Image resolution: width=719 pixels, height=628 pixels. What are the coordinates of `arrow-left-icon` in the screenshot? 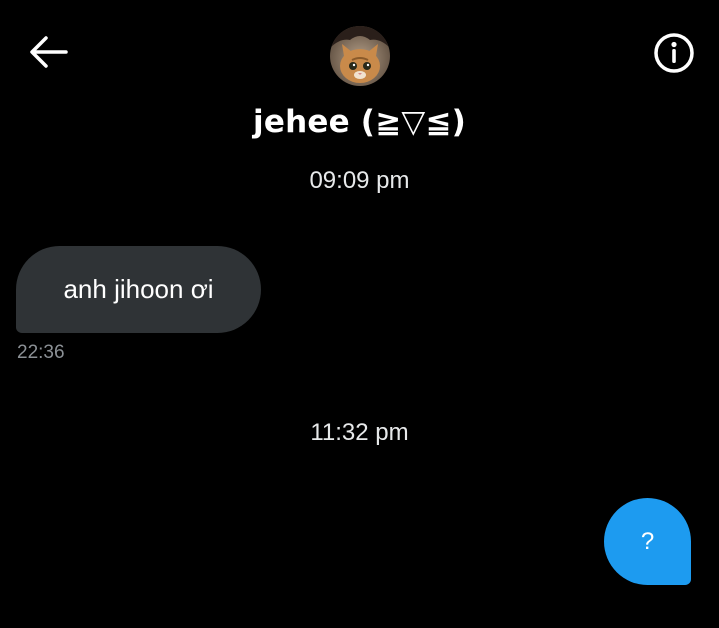 It's located at (48, 54).